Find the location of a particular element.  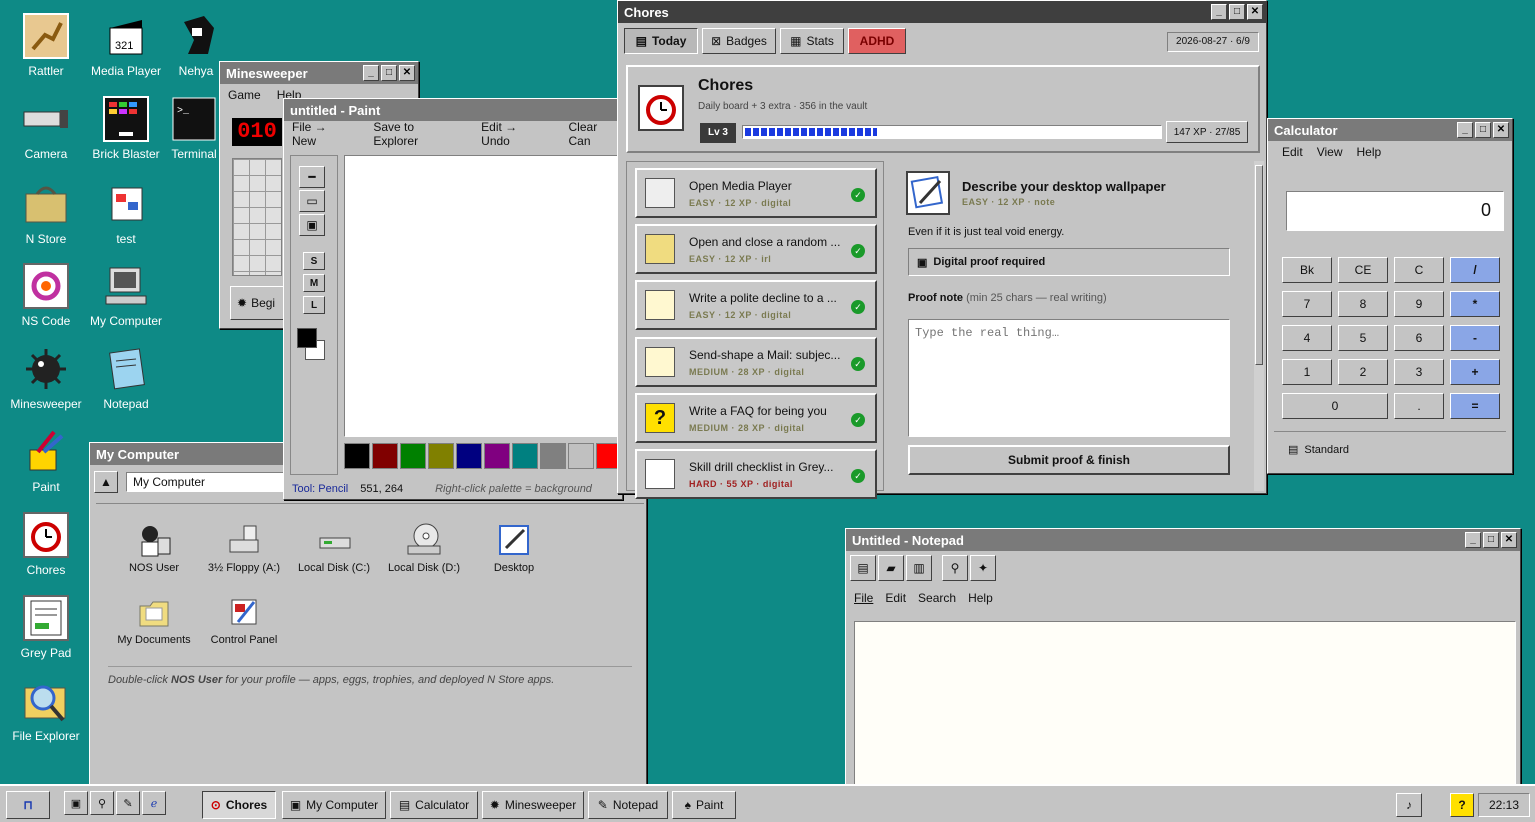

desktop-icon-rattler: Rattler is located at coordinates (46, 45).